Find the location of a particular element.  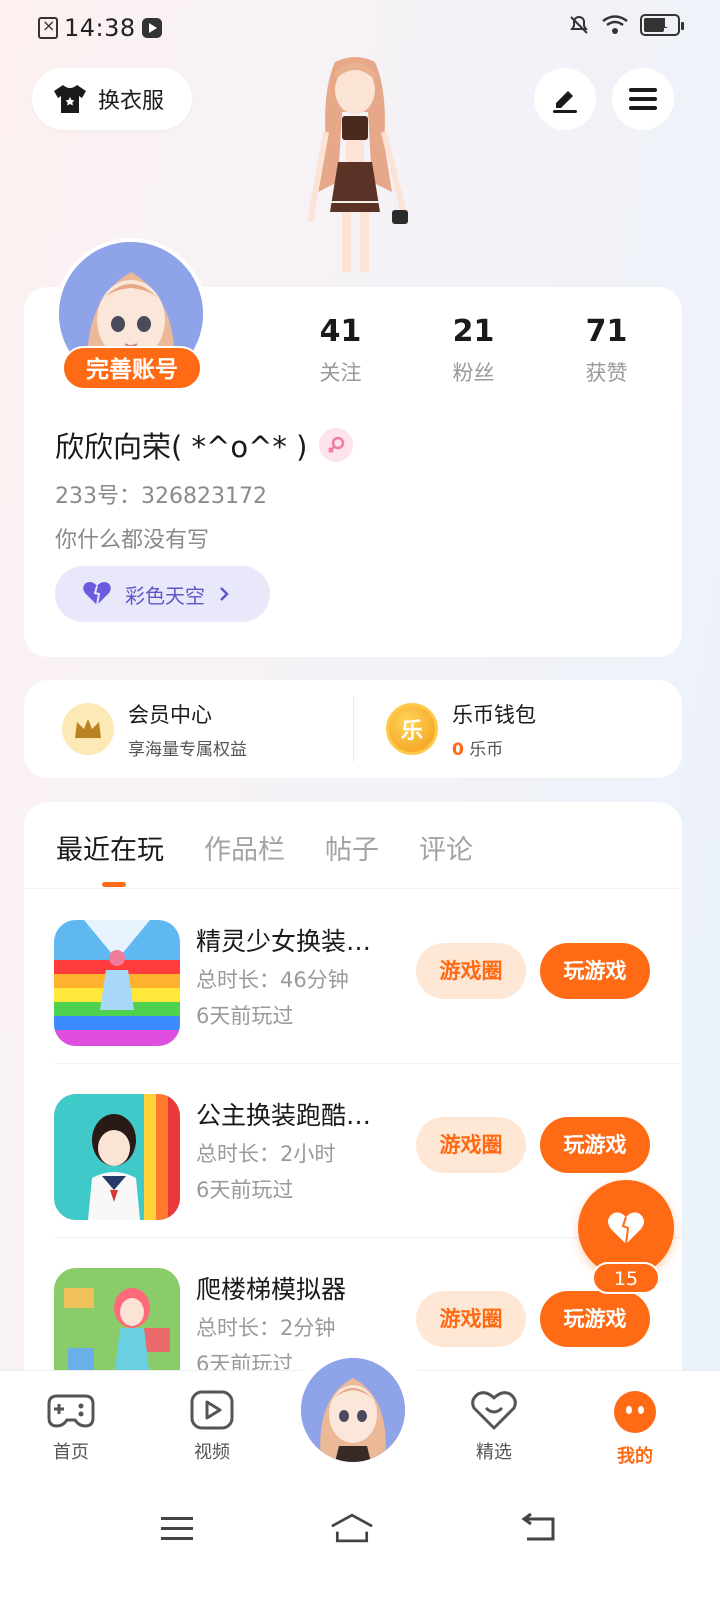

stat-followers-label: 粉丝 is located at coordinates (473, 373).